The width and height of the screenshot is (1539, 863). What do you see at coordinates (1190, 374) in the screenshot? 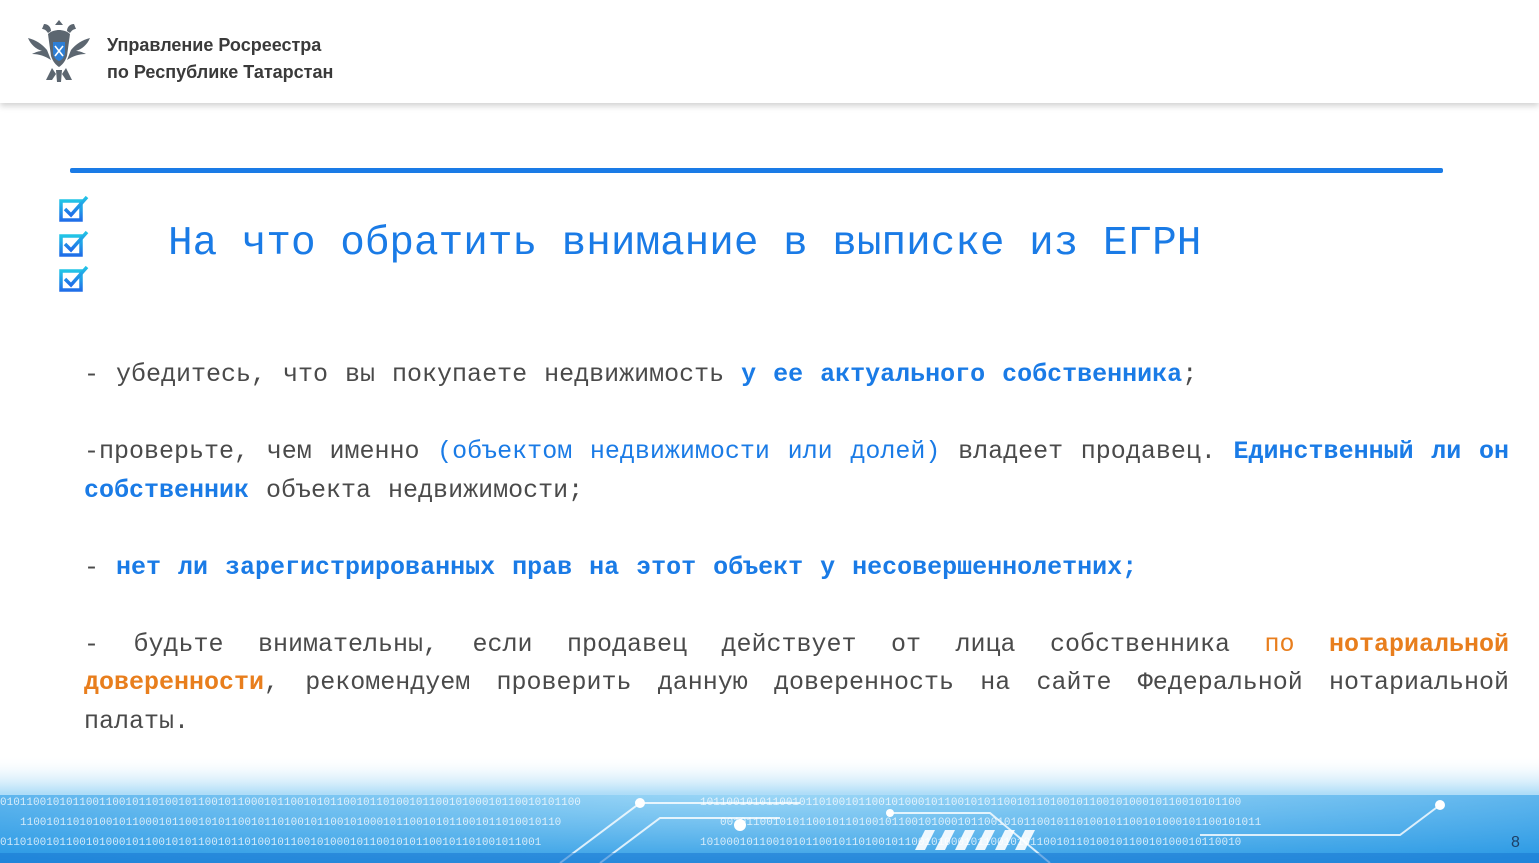
I see `text-segment: ;` at bounding box center [1190, 374].